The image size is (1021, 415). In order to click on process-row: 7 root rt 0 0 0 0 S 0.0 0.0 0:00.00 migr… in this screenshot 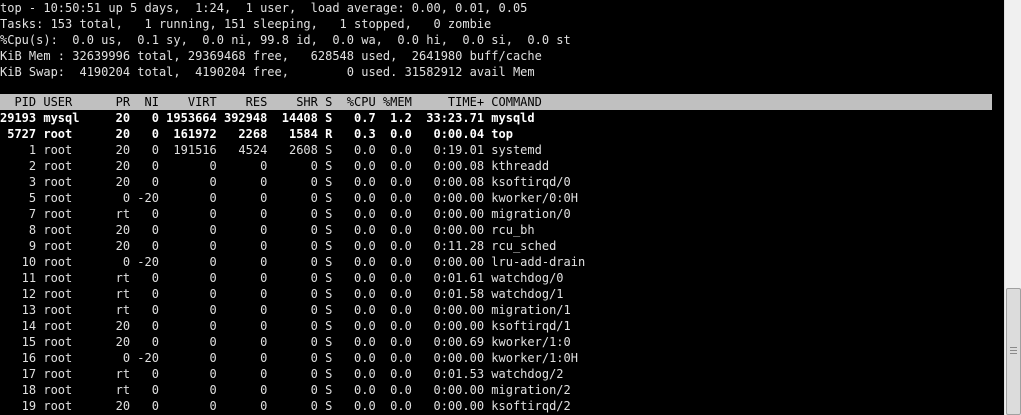, I will do `click(285, 214)`.